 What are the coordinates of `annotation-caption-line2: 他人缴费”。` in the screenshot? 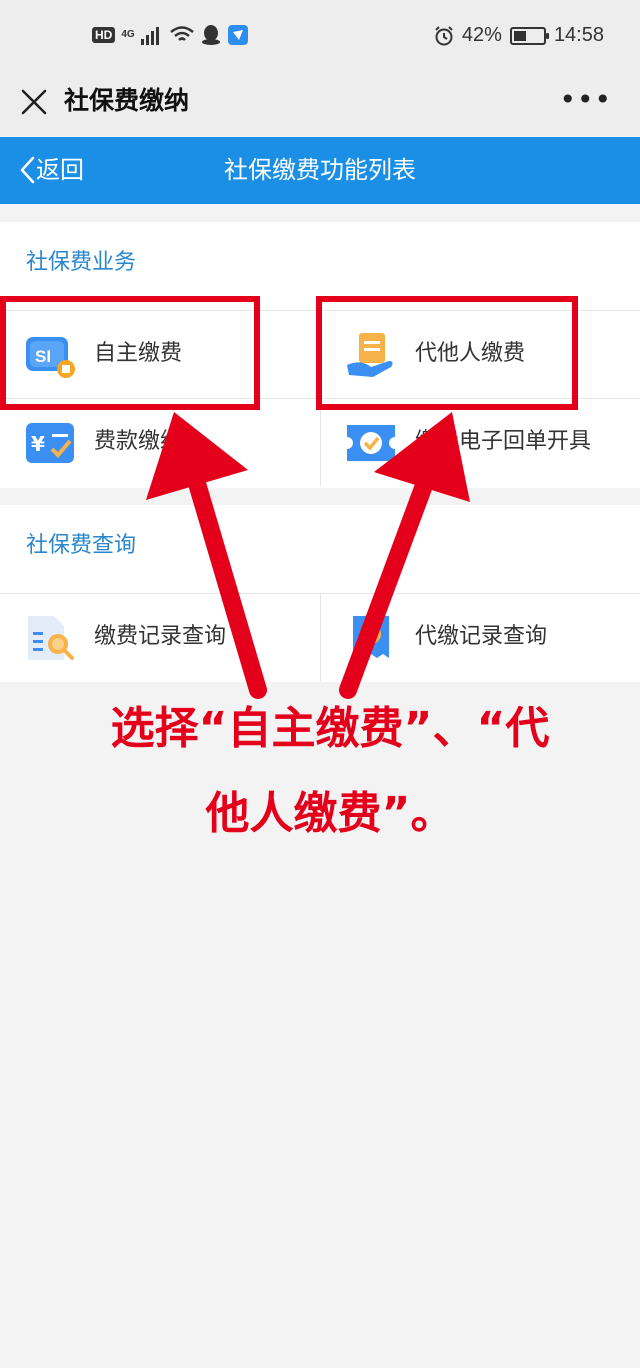 It's located at (330, 813).